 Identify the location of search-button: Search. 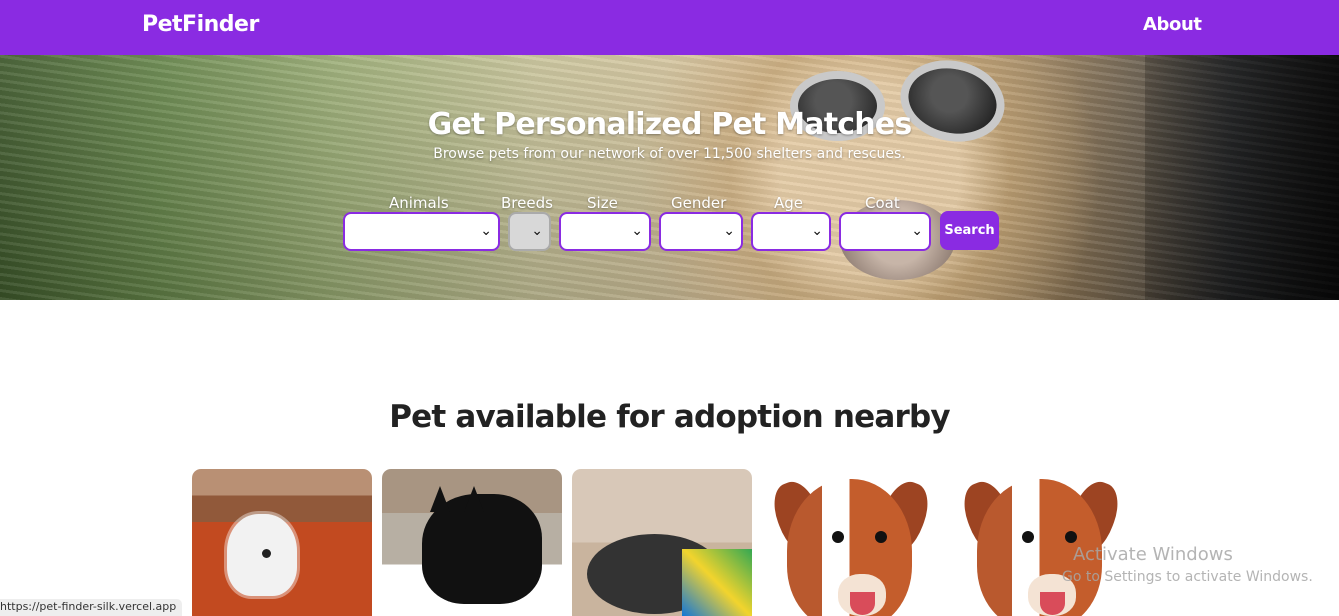
(969, 230).